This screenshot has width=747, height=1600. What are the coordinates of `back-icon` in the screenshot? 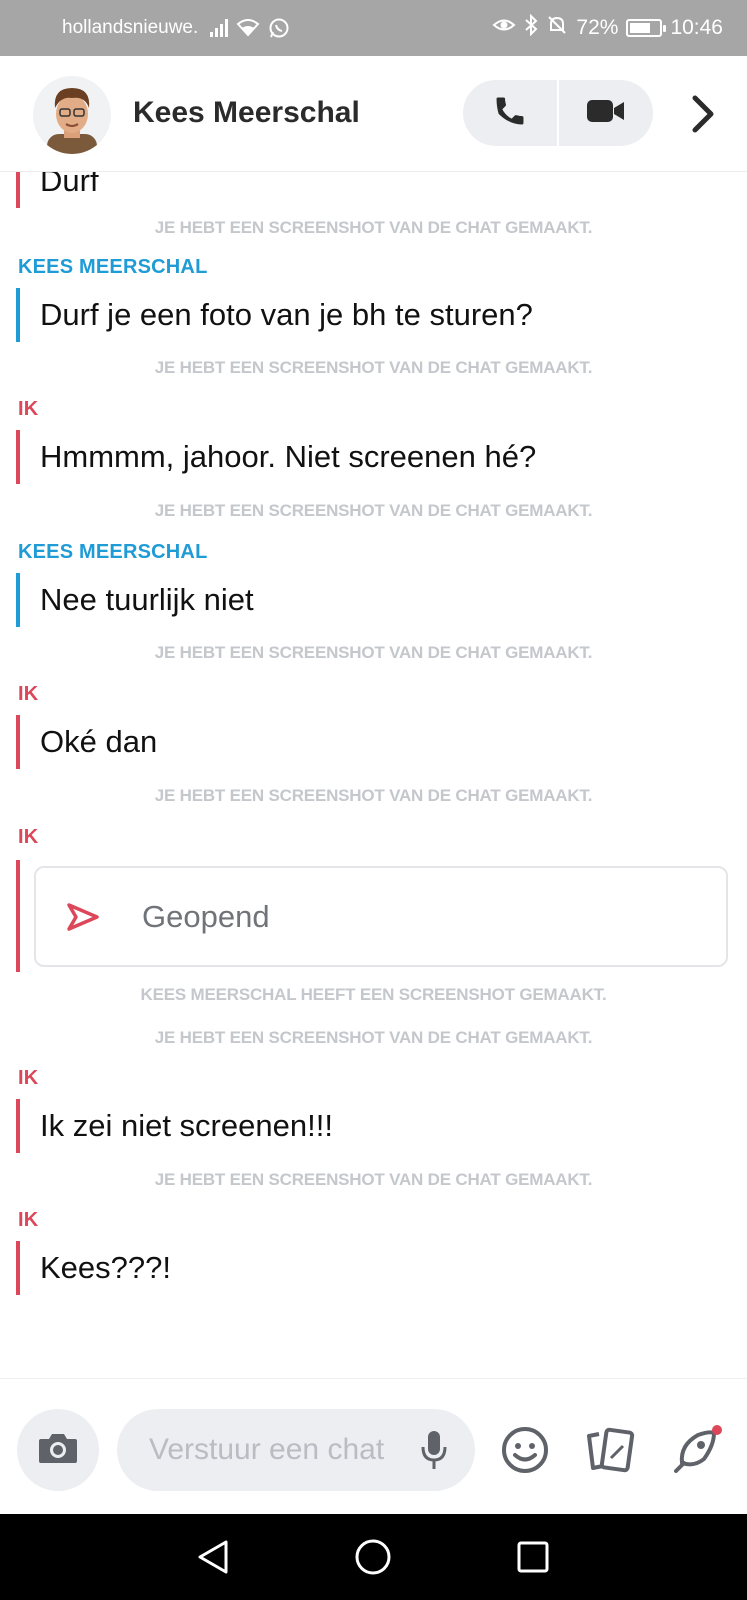 It's located at (213, 1557).